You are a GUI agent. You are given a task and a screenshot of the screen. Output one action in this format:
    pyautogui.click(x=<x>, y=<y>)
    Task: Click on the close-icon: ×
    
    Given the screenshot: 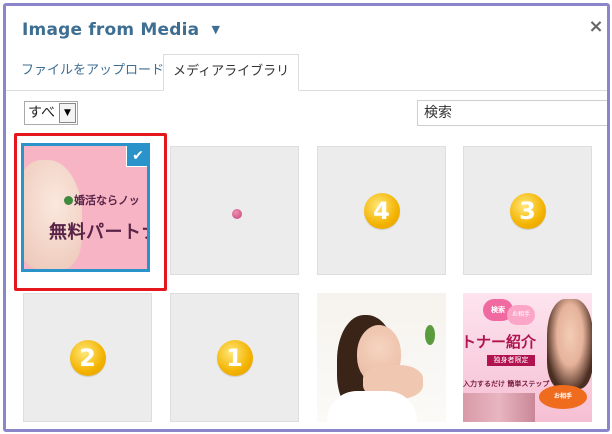 What is the action you would take?
    pyautogui.click(x=596, y=27)
    